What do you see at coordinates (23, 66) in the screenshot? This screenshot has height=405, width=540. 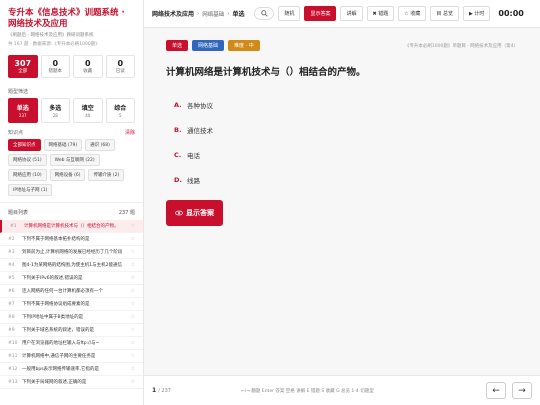 I see `stat-all: 307 全部` at bounding box center [23, 66].